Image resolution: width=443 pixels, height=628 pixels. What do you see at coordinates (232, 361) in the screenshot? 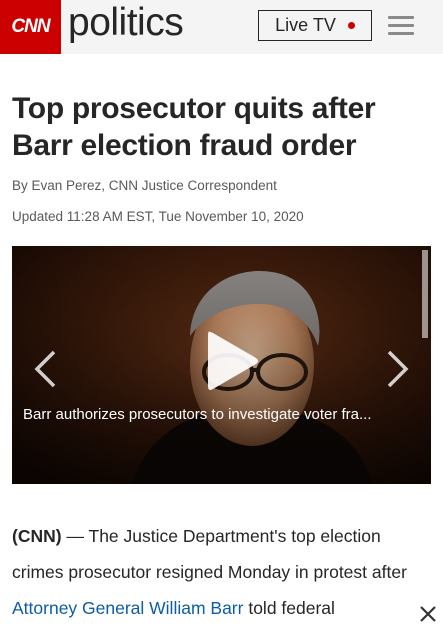
I see `play-icon` at bounding box center [232, 361].